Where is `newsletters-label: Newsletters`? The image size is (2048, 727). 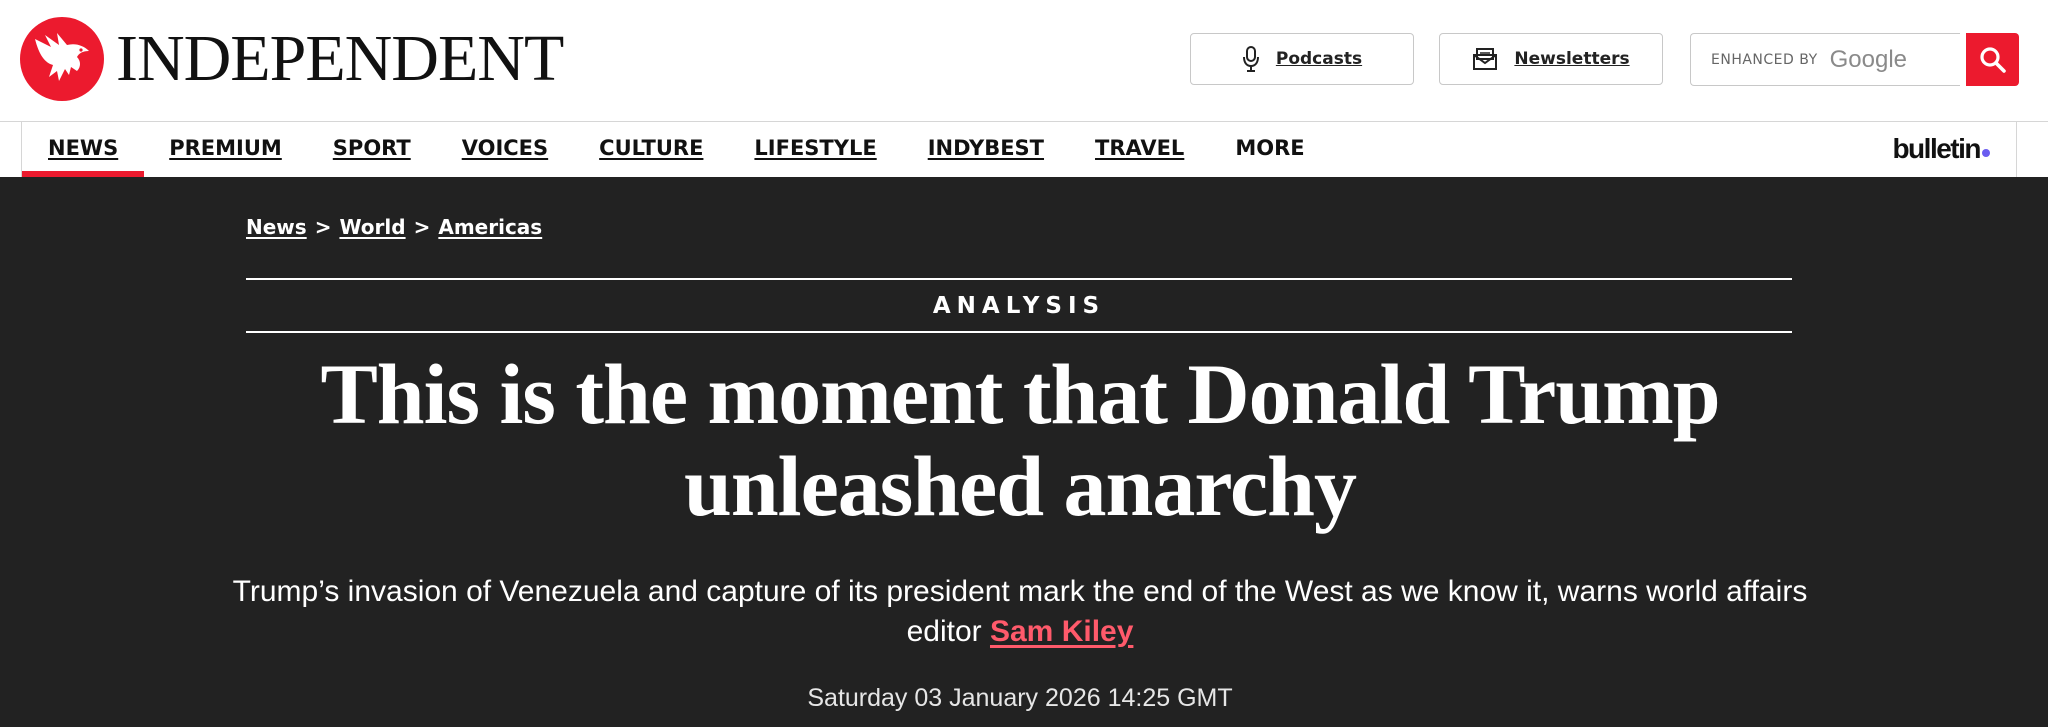
newsletters-label: Newsletters is located at coordinates (1572, 59).